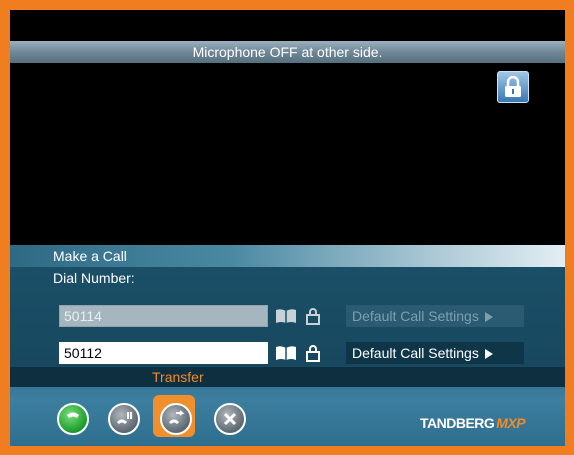 Image resolution: width=574 pixels, height=455 pixels. What do you see at coordinates (287, 377) in the screenshot?
I see `action-bar-header` at bounding box center [287, 377].